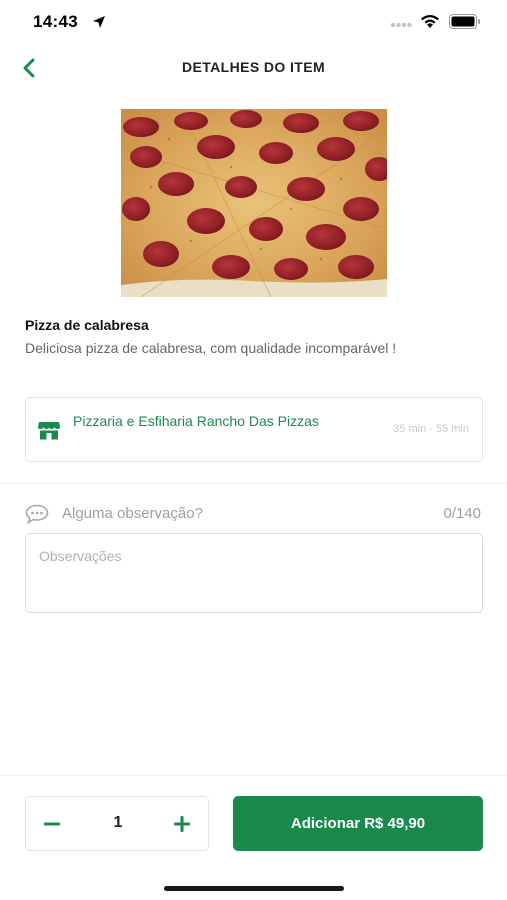 The width and height of the screenshot is (507, 900). I want to click on plus-icon, so click(182, 824).